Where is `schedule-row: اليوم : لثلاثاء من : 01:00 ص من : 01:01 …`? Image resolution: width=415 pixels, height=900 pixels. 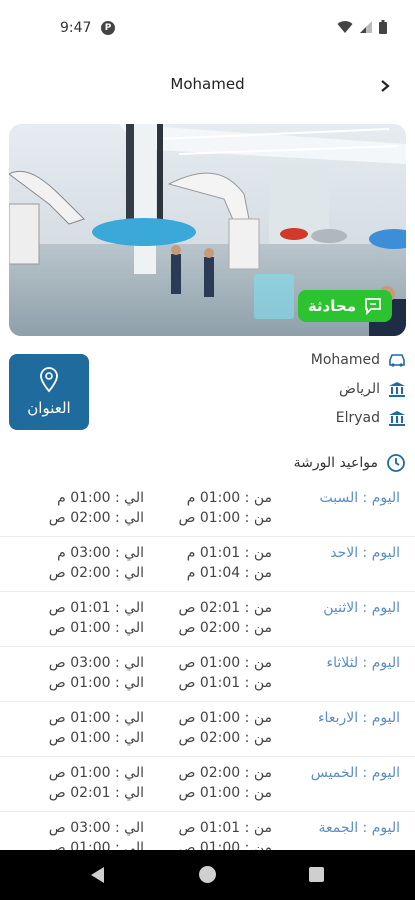 schedule-row: اليوم : لثلاثاء من : 01:00 ص من : 01:01 … is located at coordinates (207, 674).